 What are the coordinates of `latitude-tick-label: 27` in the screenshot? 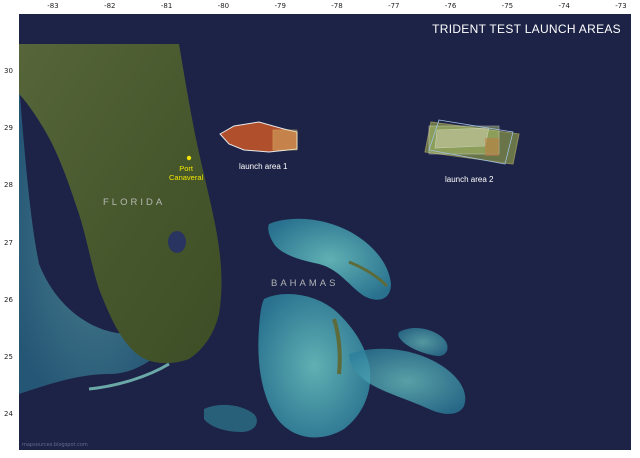 It's located at (8, 242).